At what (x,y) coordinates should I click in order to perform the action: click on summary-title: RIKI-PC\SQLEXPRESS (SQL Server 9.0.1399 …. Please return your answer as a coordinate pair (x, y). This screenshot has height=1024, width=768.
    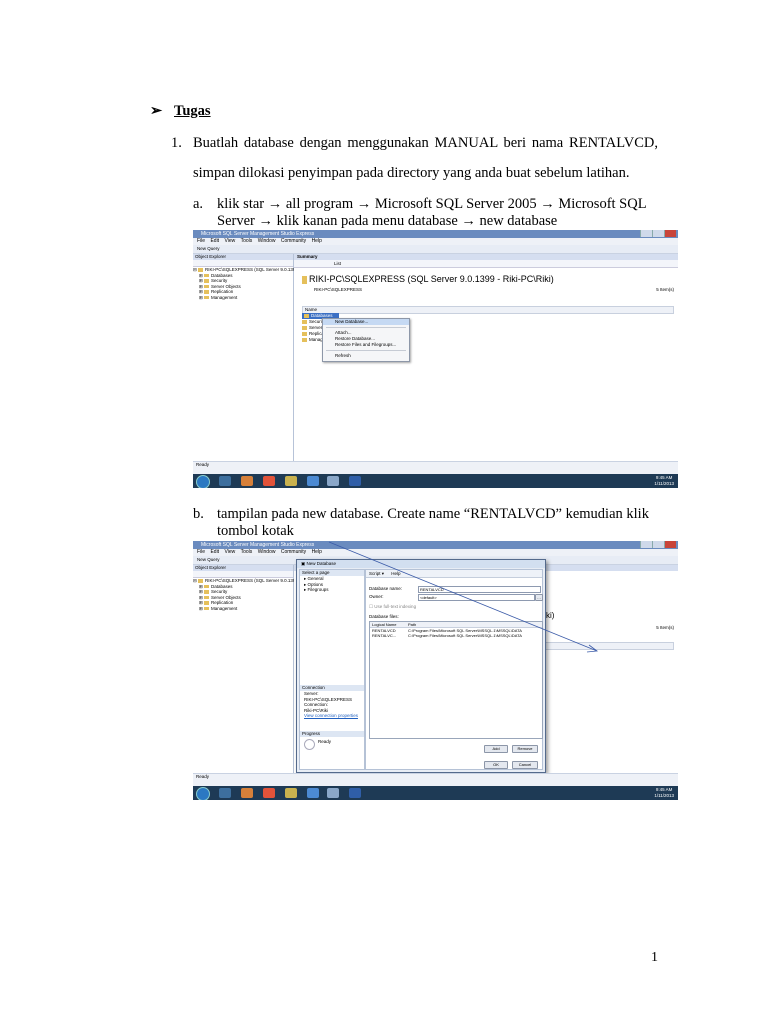
    Looking at the image, I should click on (428, 279).